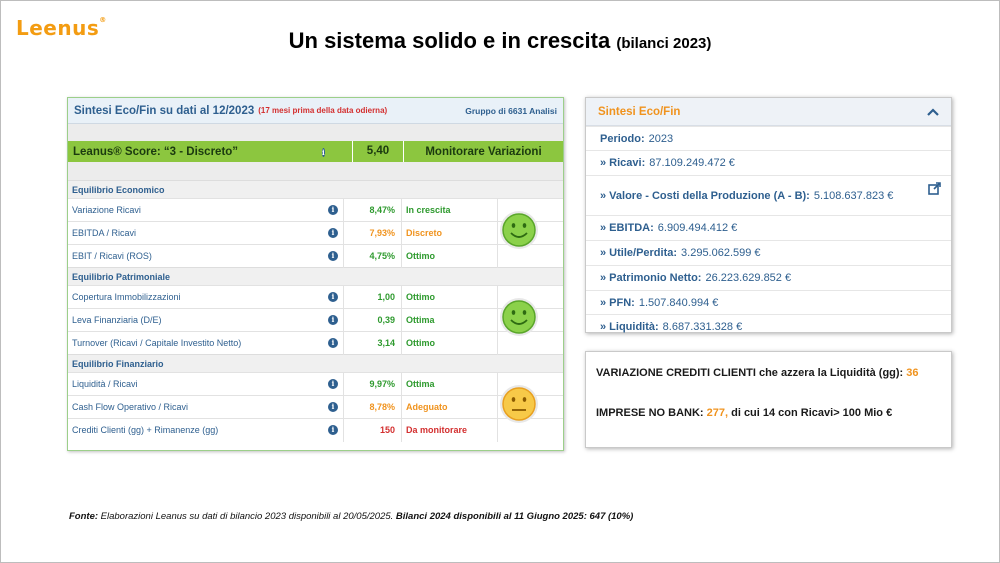  Describe the element at coordinates (511, 110) in the screenshot. I see `group-count: Gruppo di 6631 Analisi` at that location.